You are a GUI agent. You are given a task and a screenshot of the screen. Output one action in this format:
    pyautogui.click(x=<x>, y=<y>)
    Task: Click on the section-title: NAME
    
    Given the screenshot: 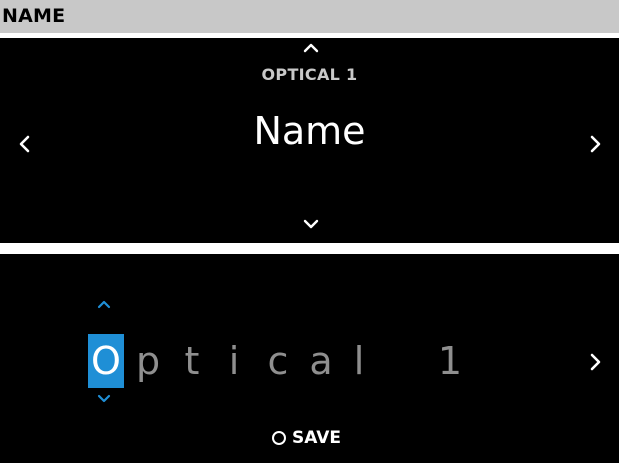 What is the action you would take?
    pyautogui.click(x=34, y=16)
    